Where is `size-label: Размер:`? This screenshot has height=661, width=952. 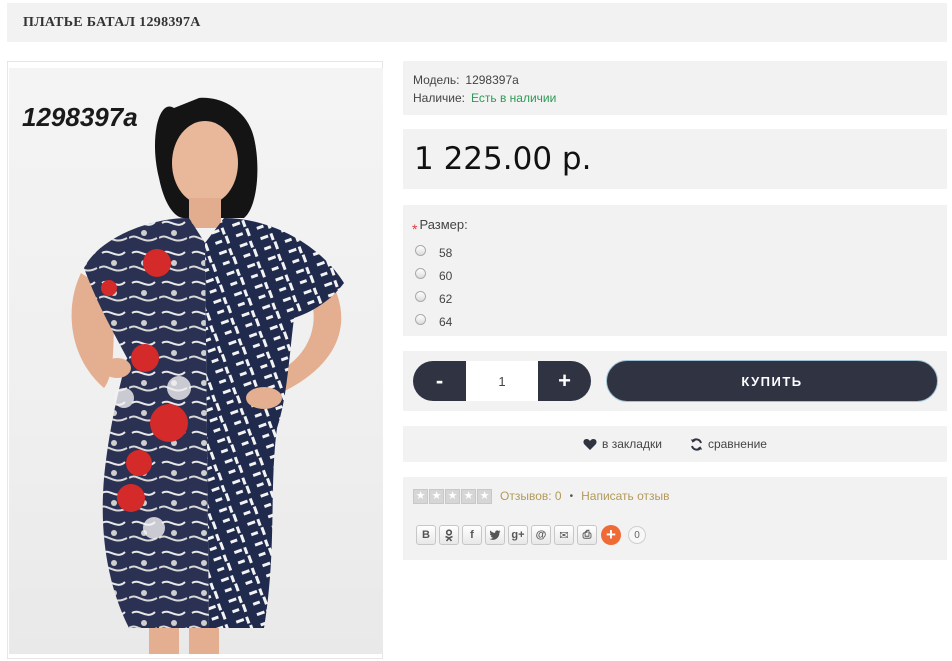
size-label: Размер: is located at coordinates (443, 224).